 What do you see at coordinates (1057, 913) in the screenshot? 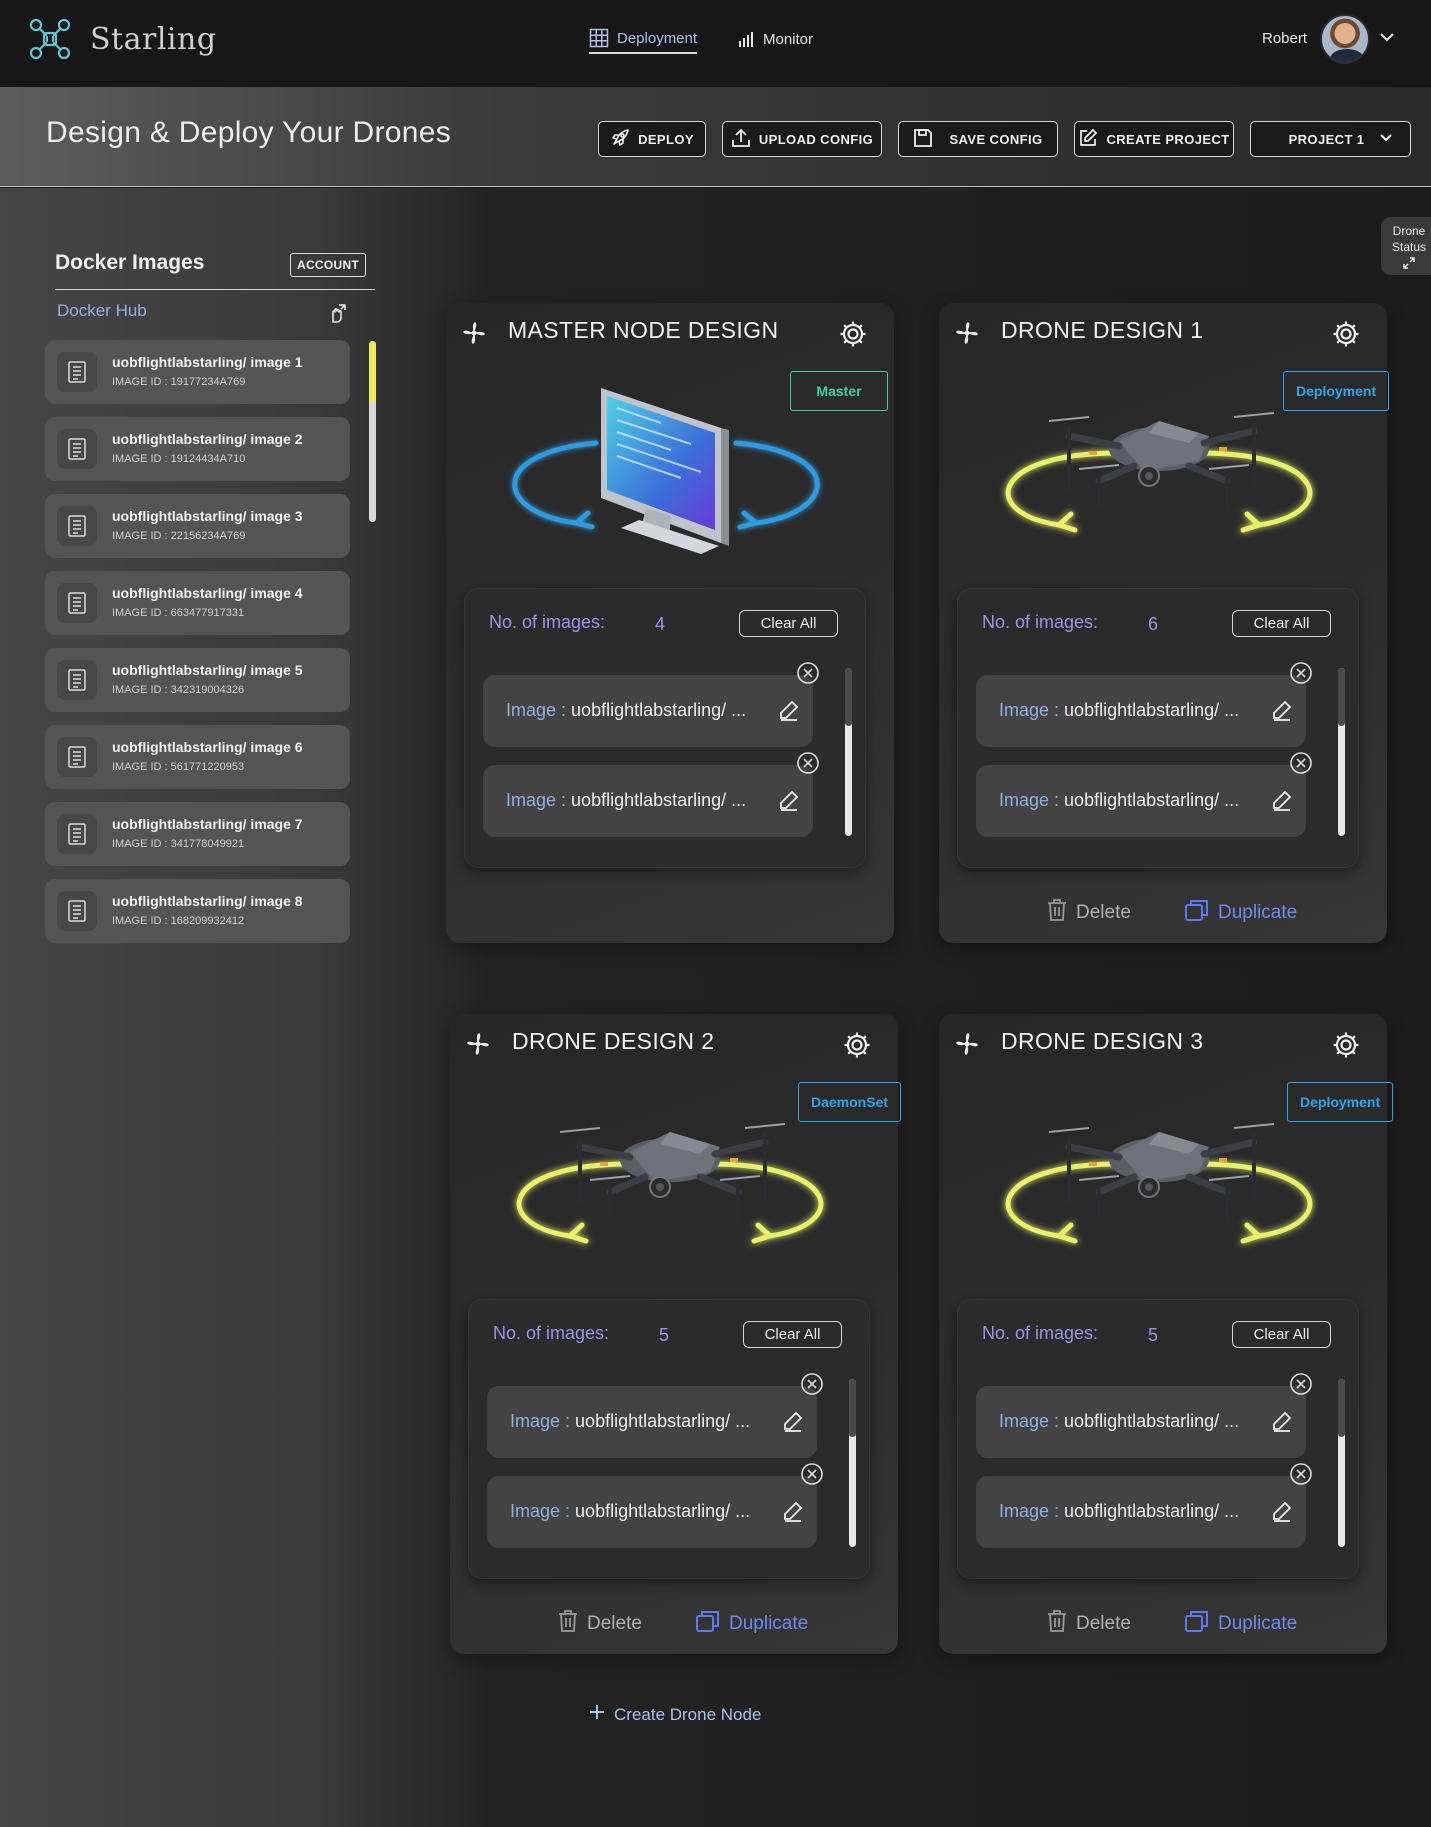
I see `trash-icon` at bounding box center [1057, 913].